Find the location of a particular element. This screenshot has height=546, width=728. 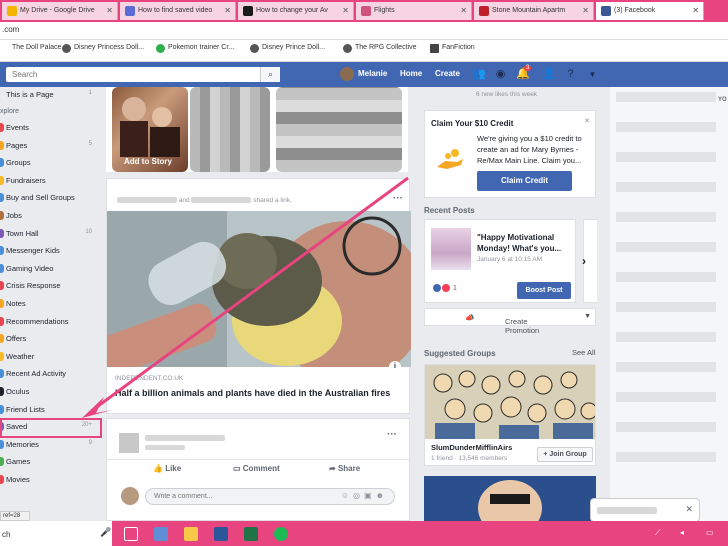

messenger-icon: ◉ is located at coordinates (500, 74).